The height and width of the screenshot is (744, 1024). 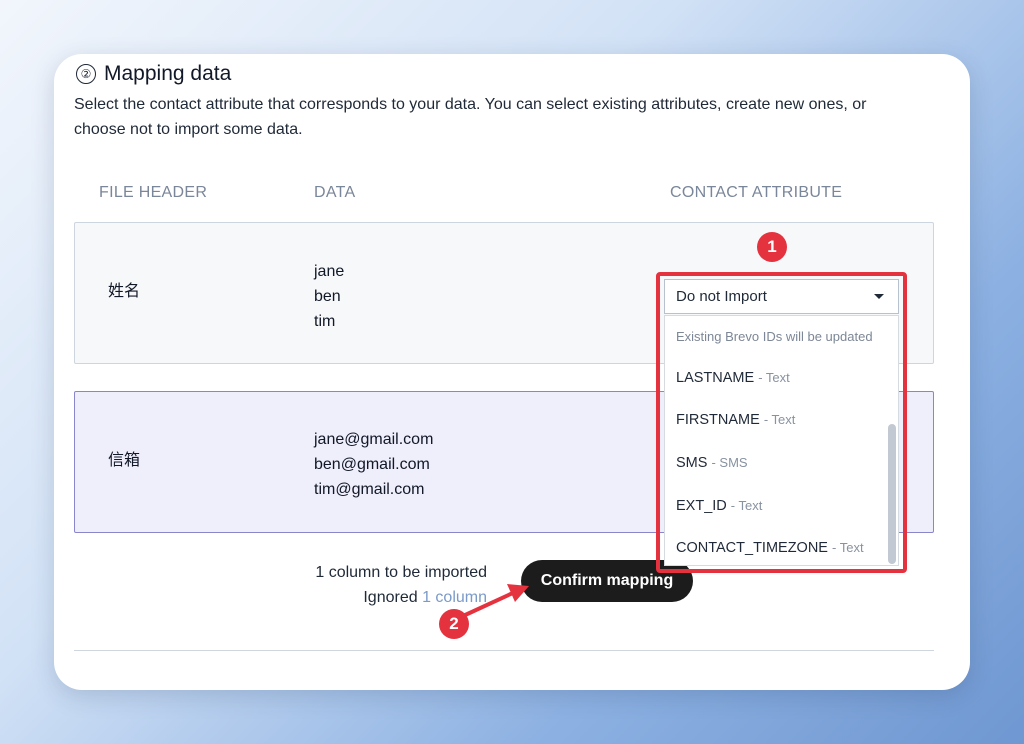 What do you see at coordinates (86, 74) in the screenshot?
I see `step-number: ②` at bounding box center [86, 74].